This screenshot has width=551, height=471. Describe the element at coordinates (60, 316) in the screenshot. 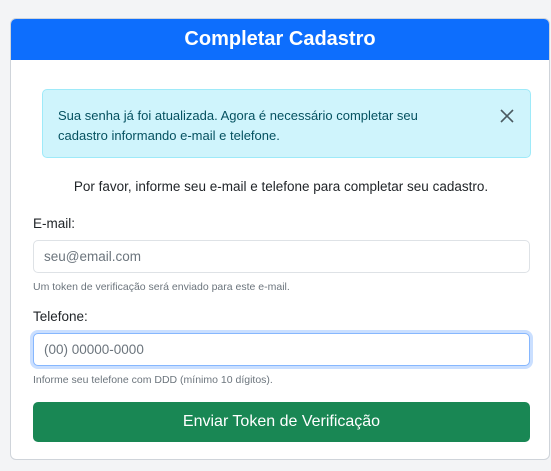

I see `phone-label: Telefone:` at that location.